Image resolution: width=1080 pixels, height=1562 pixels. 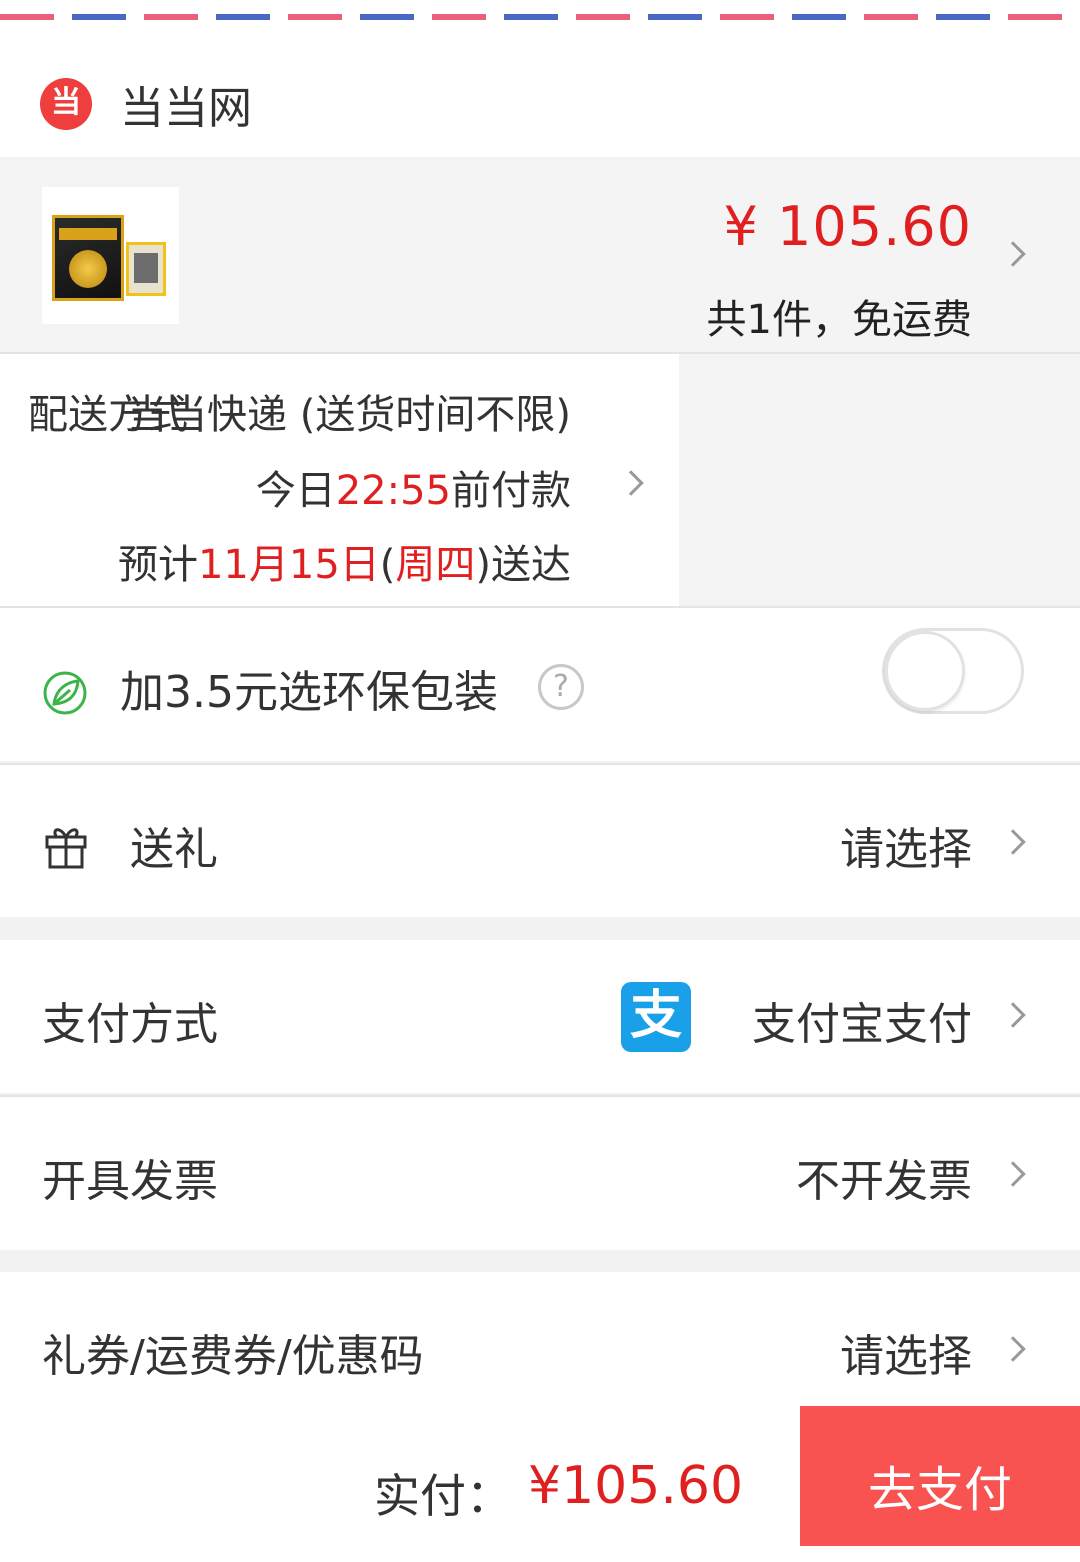 I want to click on payment-method-label: 支付方式, so click(x=130, y=1024).